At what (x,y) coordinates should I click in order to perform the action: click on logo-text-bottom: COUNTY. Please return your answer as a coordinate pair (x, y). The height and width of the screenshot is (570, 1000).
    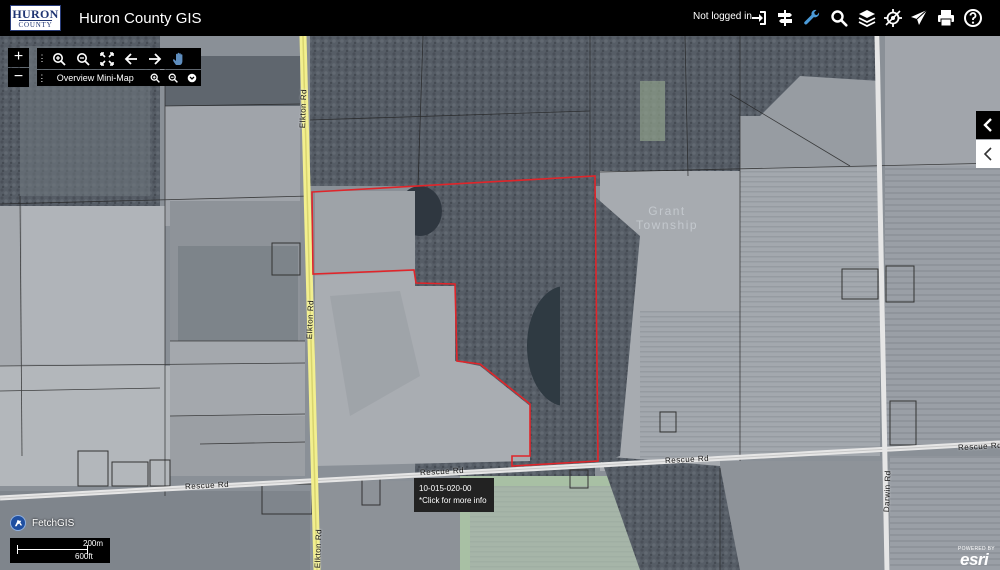
    Looking at the image, I should click on (35, 24).